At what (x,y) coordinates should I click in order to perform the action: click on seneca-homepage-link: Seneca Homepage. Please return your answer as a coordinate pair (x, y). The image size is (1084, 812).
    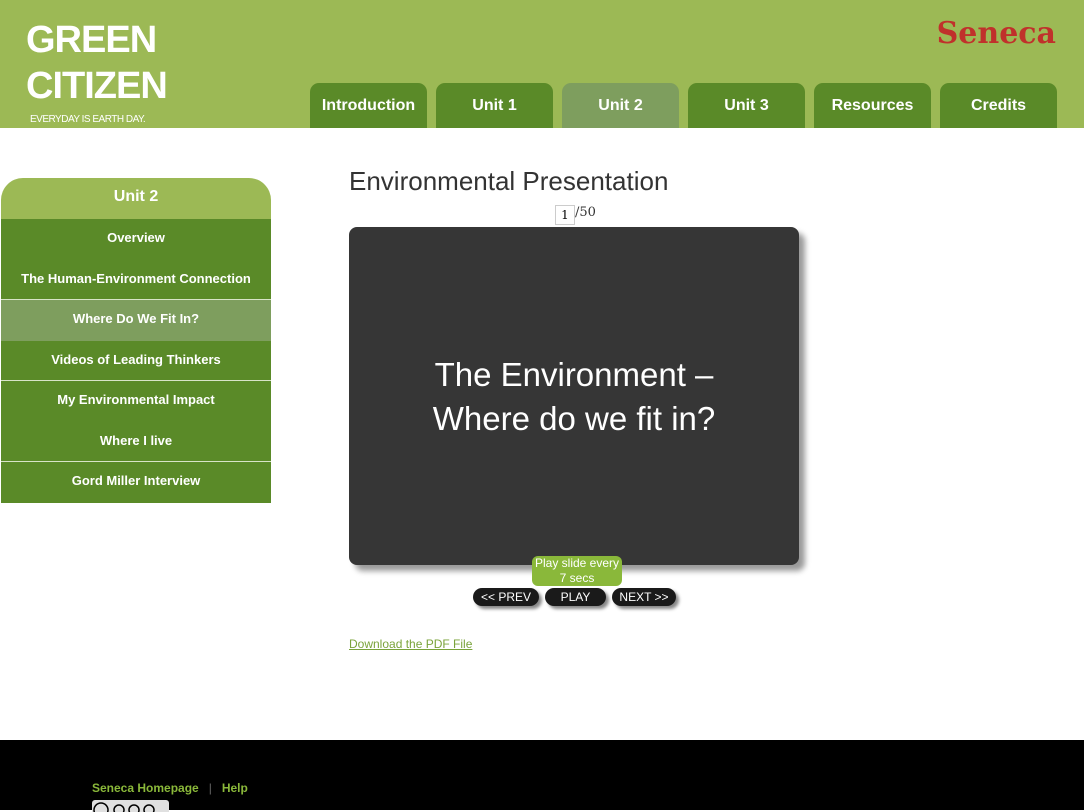
    Looking at the image, I should click on (145, 788).